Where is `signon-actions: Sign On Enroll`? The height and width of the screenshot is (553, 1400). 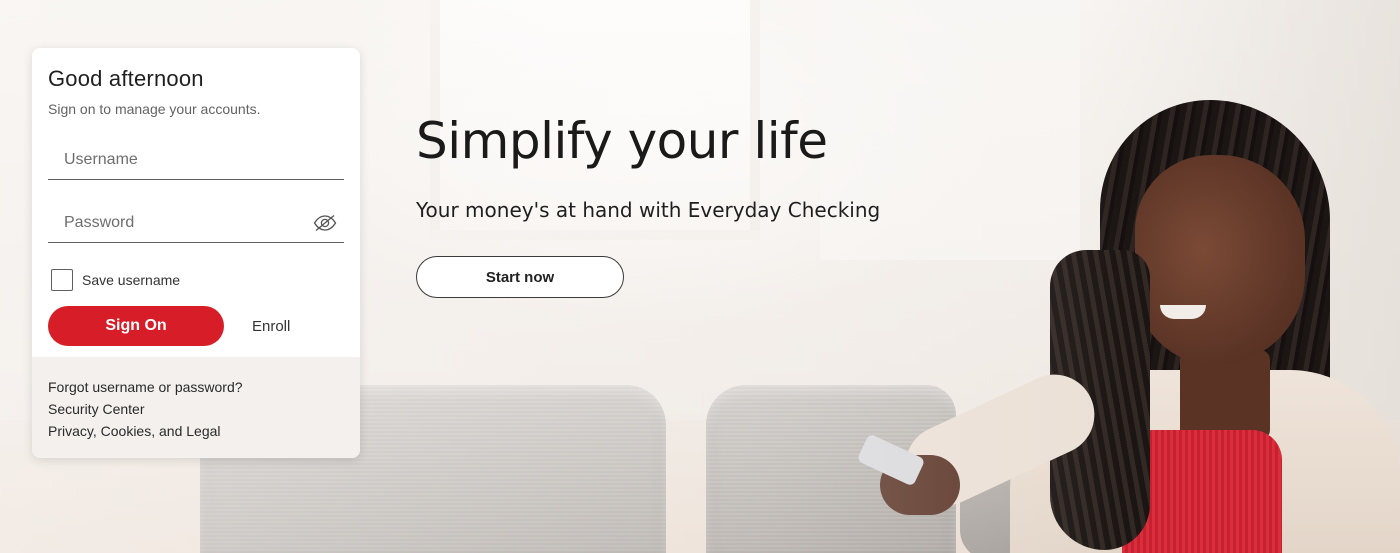 signon-actions: Sign On Enroll is located at coordinates (196, 326).